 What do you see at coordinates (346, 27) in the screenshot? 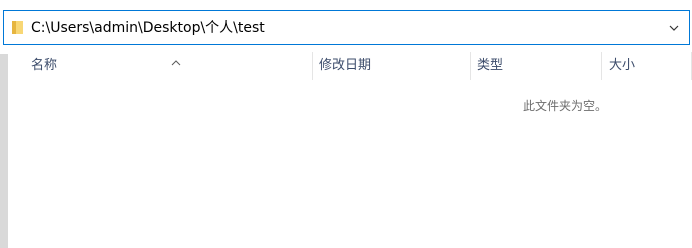
I see `address-bar: C:\Users\admin\Desktop\个人\test` at bounding box center [346, 27].